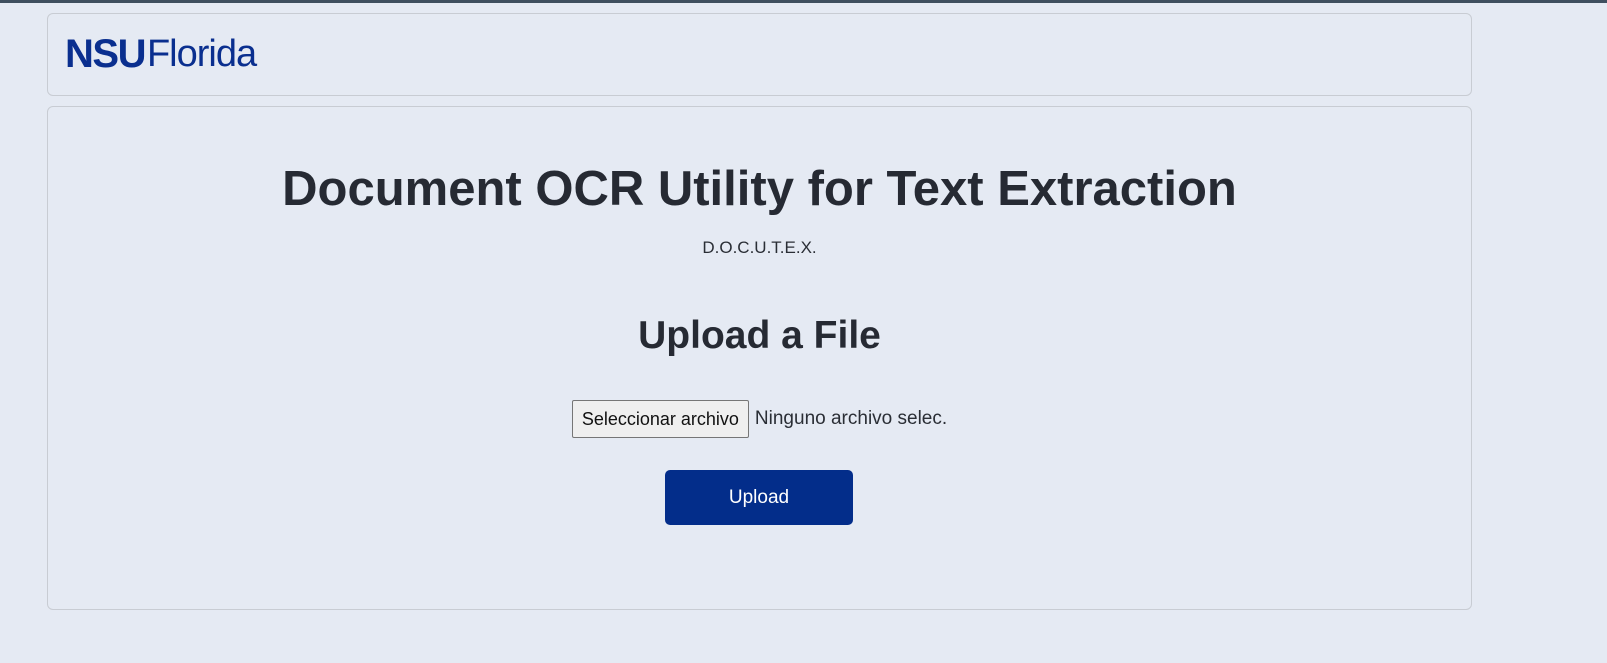  Describe the element at coordinates (759, 497) in the screenshot. I see `upload-button: Upload` at that location.